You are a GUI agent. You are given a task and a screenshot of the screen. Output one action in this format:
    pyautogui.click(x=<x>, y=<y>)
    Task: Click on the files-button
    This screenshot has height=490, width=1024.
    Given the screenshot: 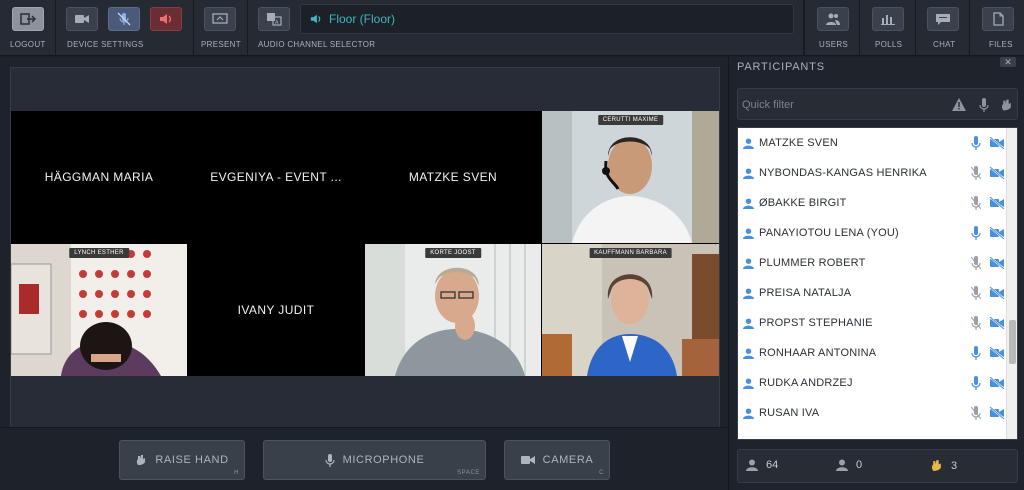 What is the action you would take?
    pyautogui.click(x=998, y=19)
    